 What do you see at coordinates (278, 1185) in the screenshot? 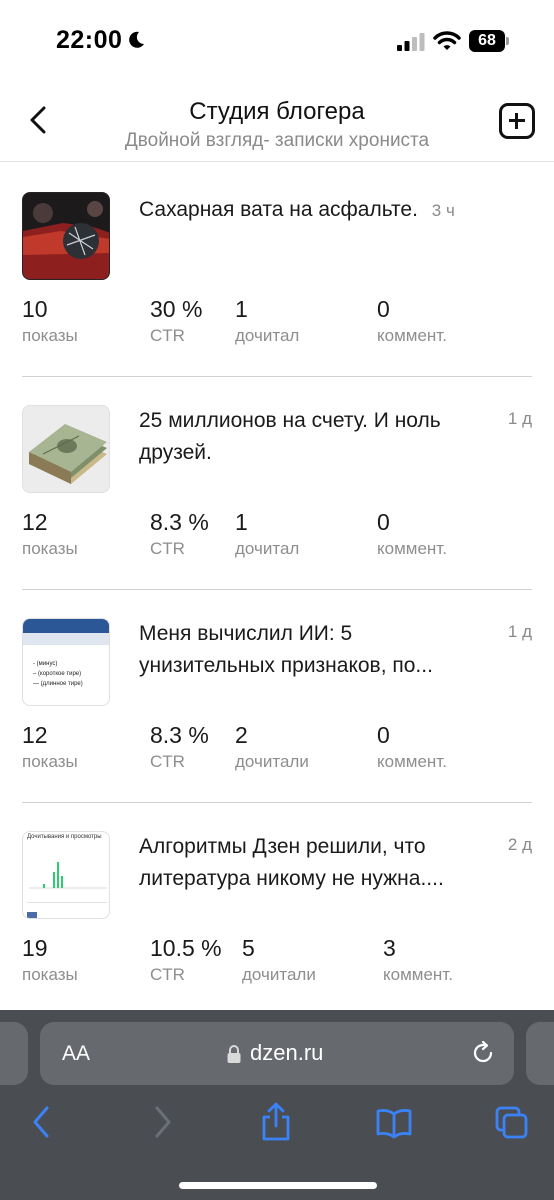
I see `home-indicator` at bounding box center [278, 1185].